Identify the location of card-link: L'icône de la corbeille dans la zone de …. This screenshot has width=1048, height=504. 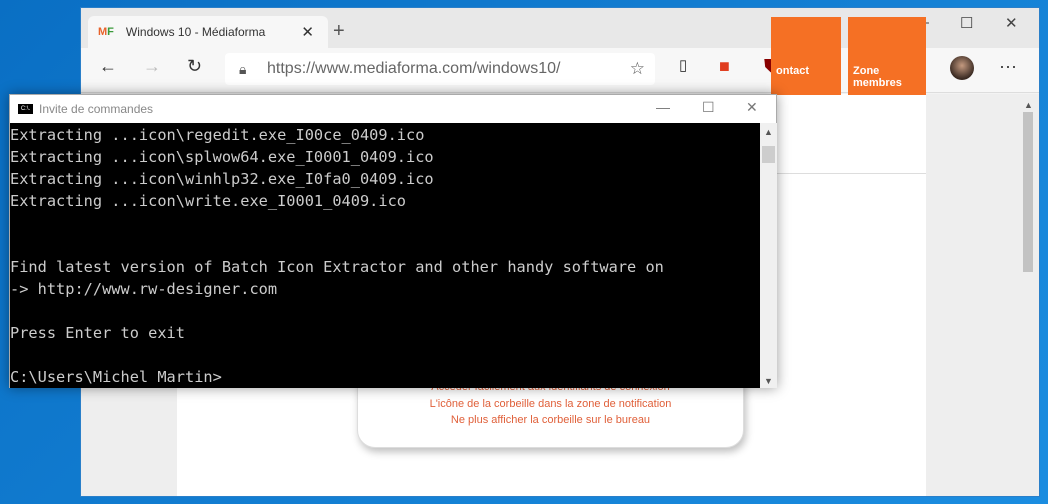
(550, 404).